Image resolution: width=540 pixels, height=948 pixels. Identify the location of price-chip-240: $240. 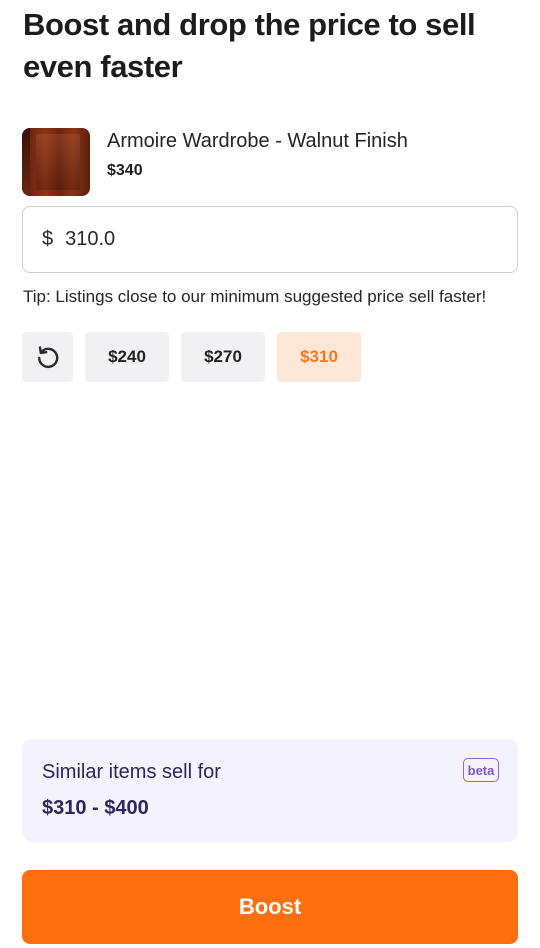
(127, 357).